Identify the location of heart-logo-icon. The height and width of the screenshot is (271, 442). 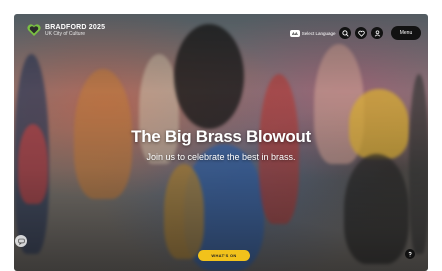
(34, 30).